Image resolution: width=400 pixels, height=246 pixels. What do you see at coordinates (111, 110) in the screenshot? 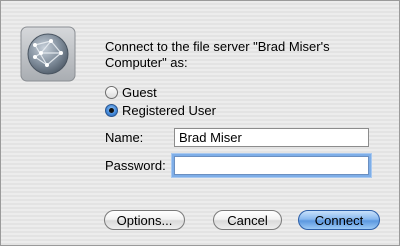
I see `radio-selected-icon` at bounding box center [111, 110].